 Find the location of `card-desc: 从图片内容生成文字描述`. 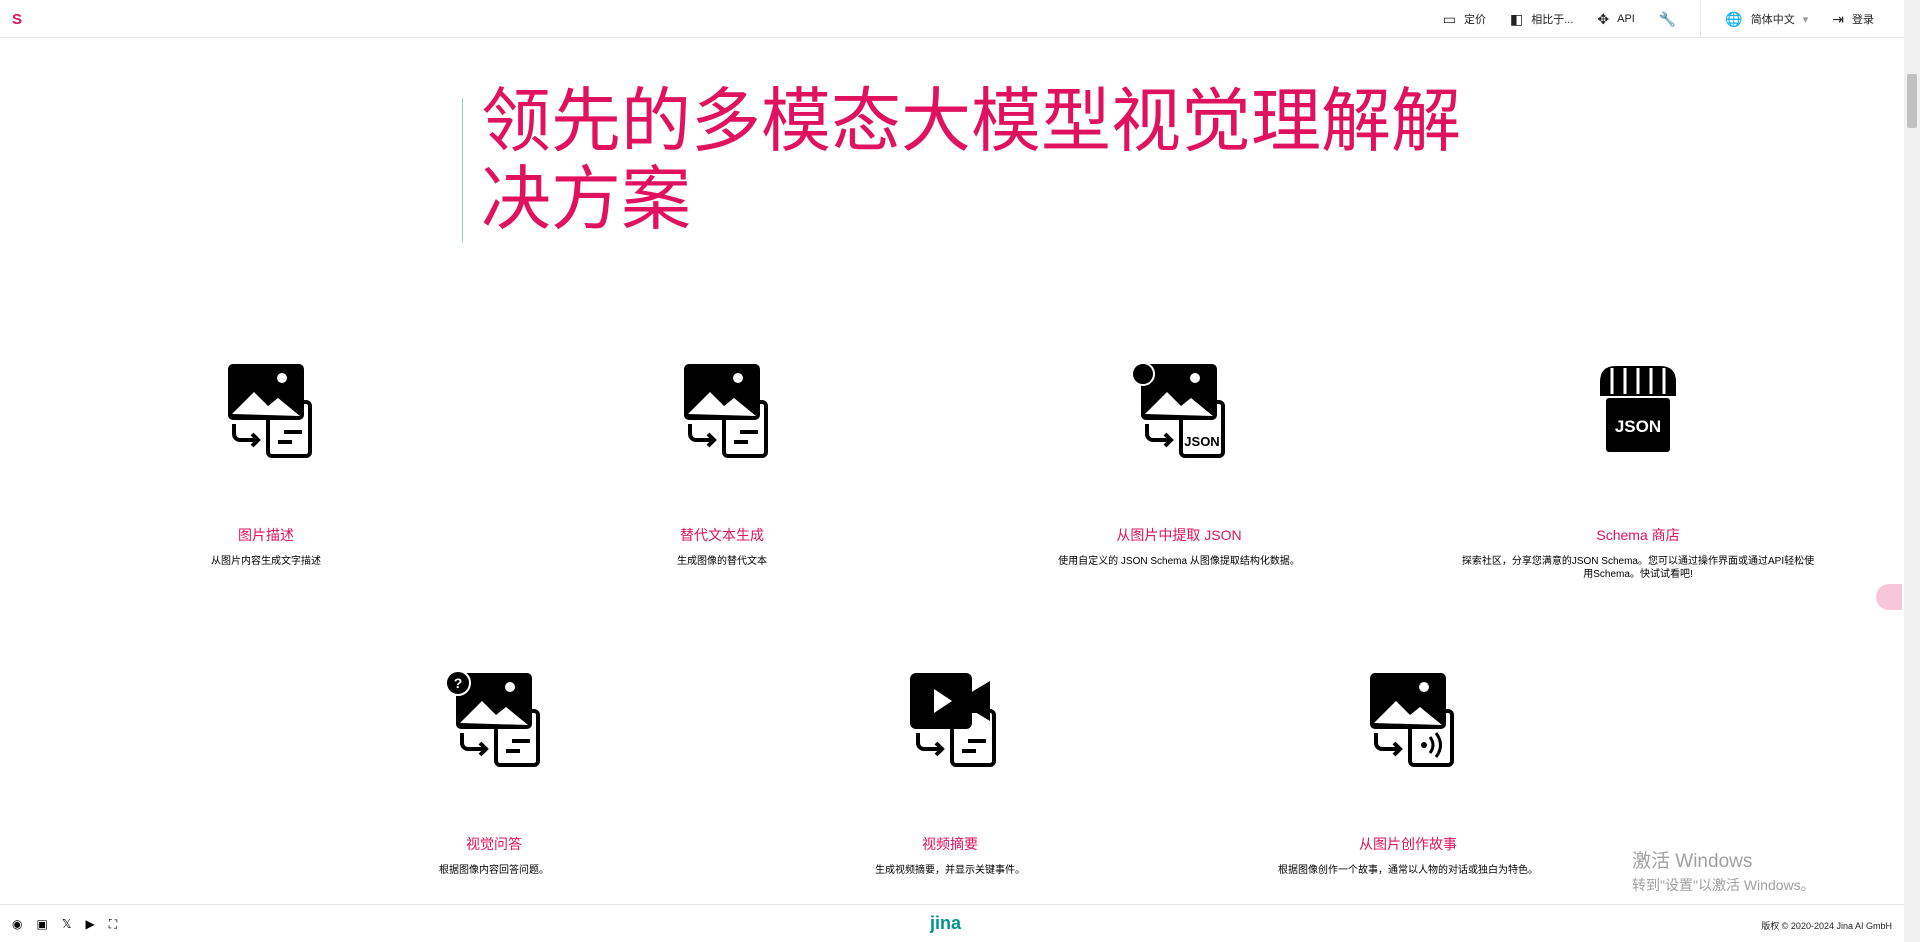

card-desc: 从图片内容生成文字描述 is located at coordinates (266, 561).